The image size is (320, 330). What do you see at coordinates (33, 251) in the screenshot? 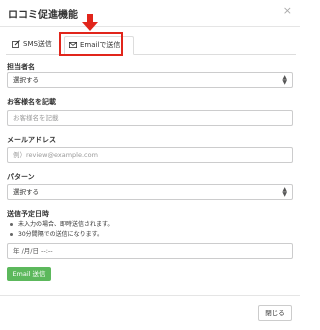
I see `schedule-placeholder: 年 /月/日 --:--` at bounding box center [33, 251].